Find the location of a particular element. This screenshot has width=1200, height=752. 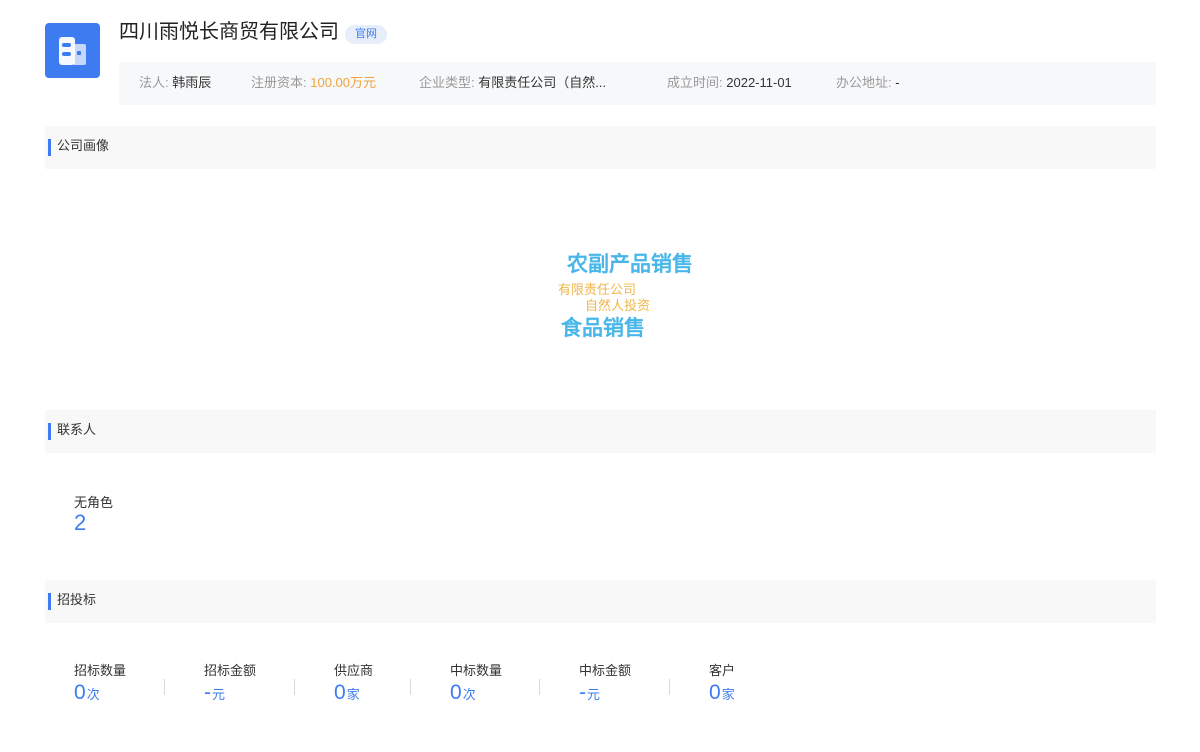

office-address: 办公地址: - is located at coordinates (868, 83).